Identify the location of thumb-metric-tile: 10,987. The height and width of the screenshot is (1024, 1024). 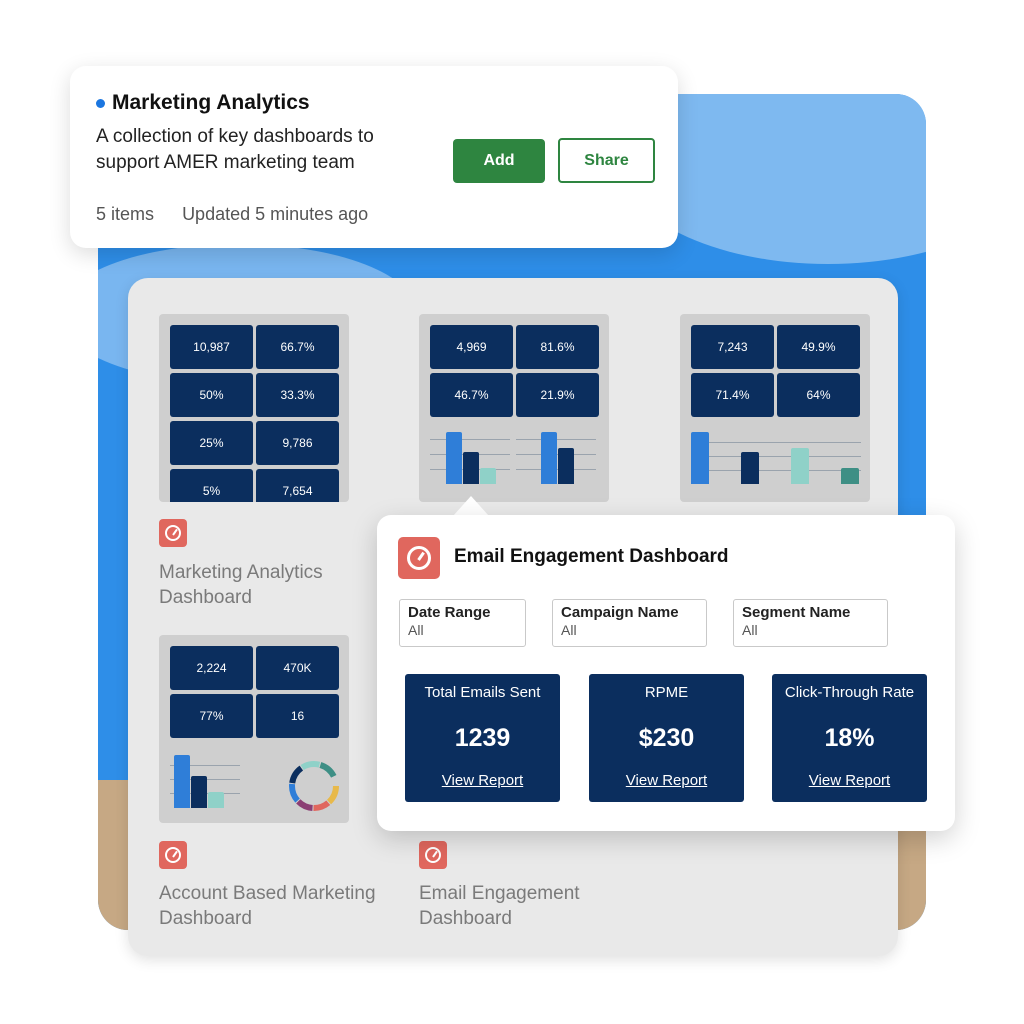
(211, 347).